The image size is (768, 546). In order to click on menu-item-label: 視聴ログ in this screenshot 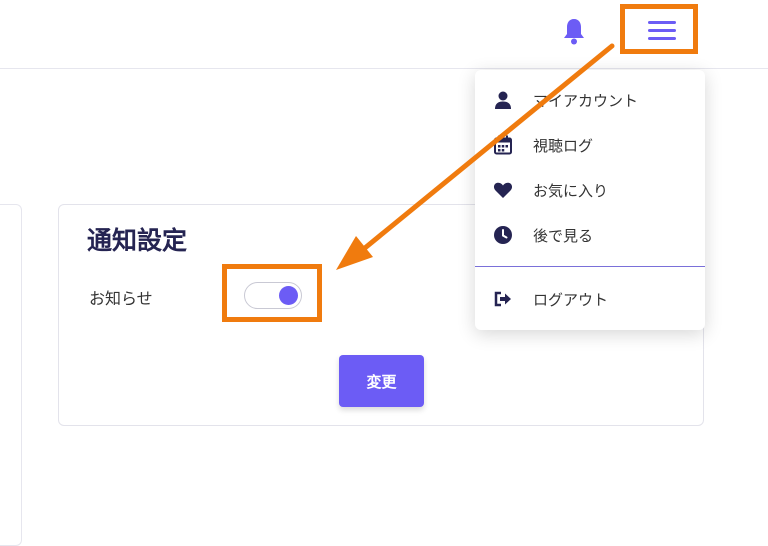, I will do `click(563, 146)`.